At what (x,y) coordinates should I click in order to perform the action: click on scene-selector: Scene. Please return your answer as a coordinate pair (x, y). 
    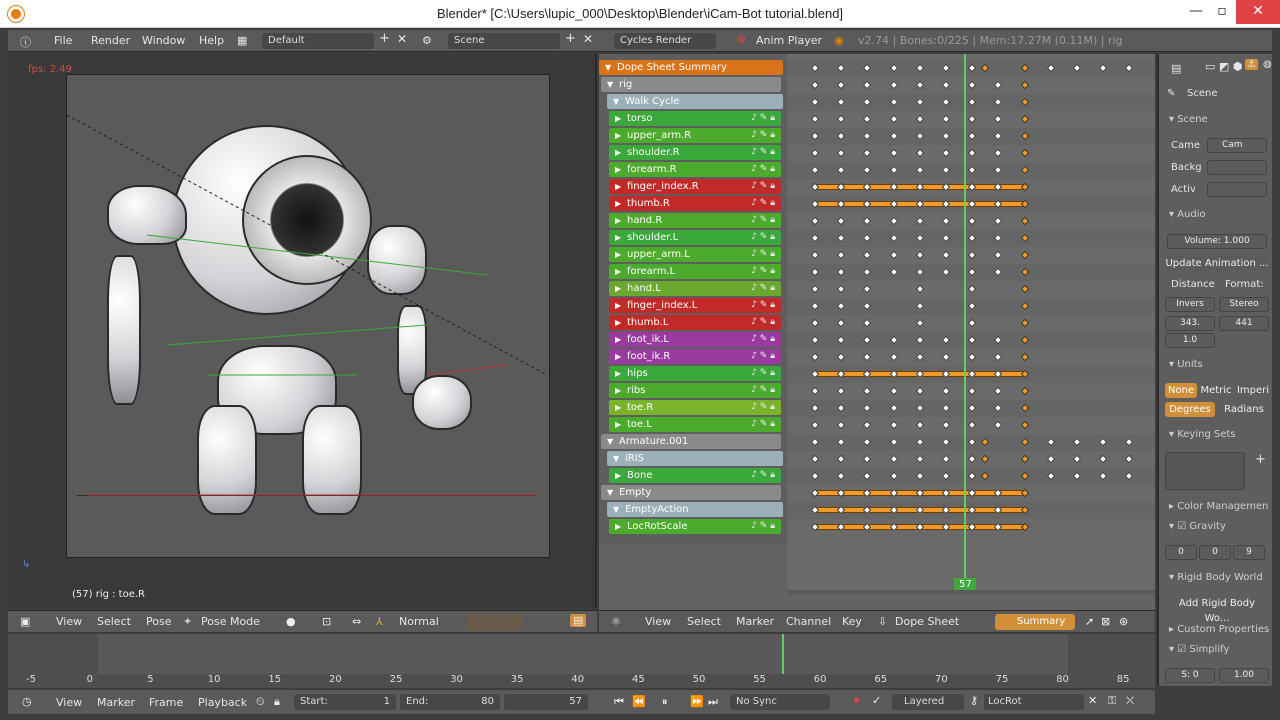
    Looking at the image, I should click on (504, 41).